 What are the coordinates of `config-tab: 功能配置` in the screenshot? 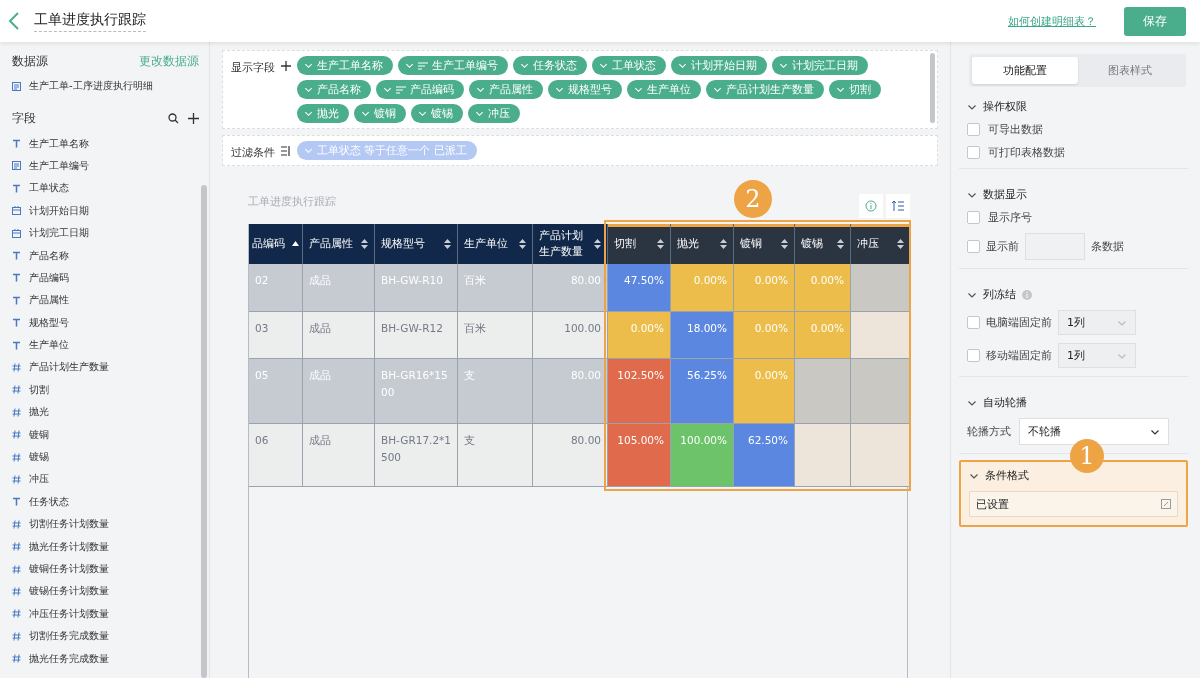 It's located at (1025, 70).